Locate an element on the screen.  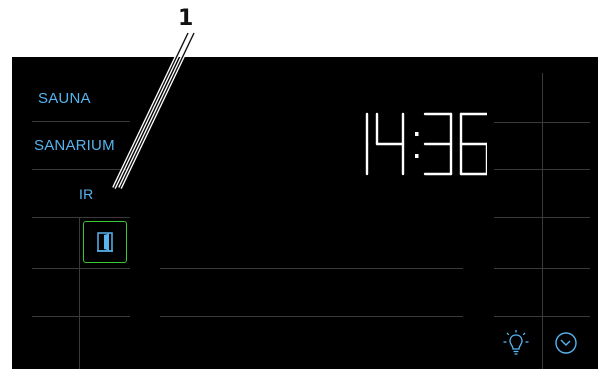
clock-icon is located at coordinates (566, 343).